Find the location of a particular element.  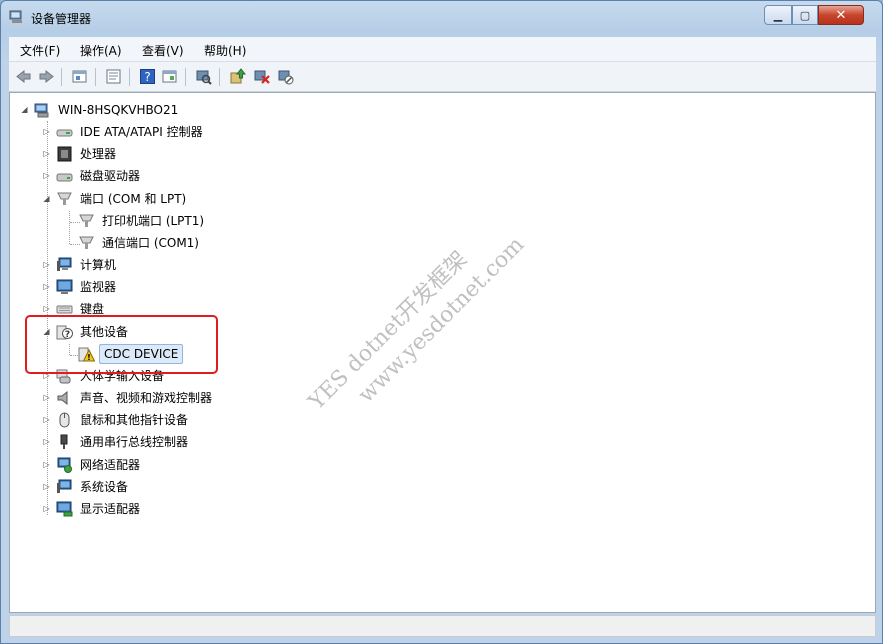

device-manager-icon is located at coordinates (15, 16).